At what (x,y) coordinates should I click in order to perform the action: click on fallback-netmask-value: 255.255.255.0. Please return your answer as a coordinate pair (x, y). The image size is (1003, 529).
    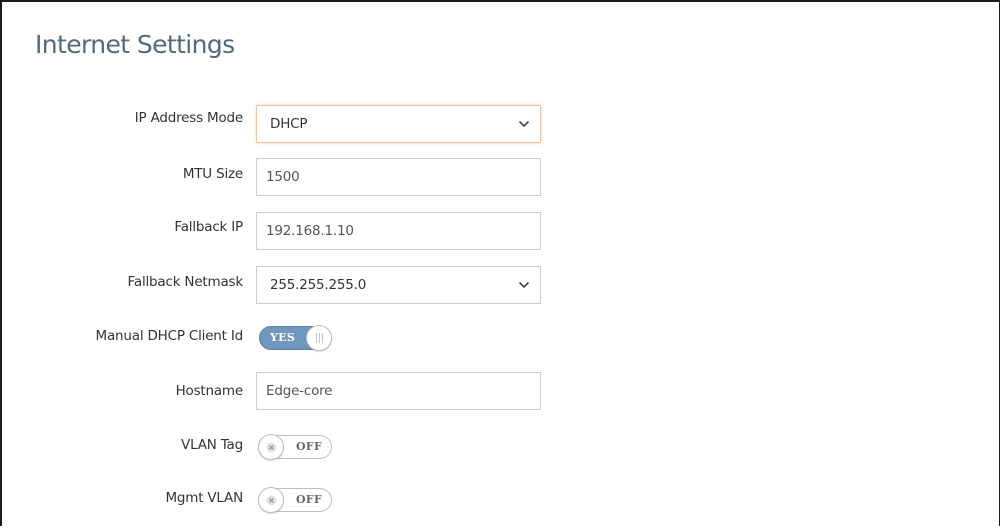
    Looking at the image, I should click on (318, 285).